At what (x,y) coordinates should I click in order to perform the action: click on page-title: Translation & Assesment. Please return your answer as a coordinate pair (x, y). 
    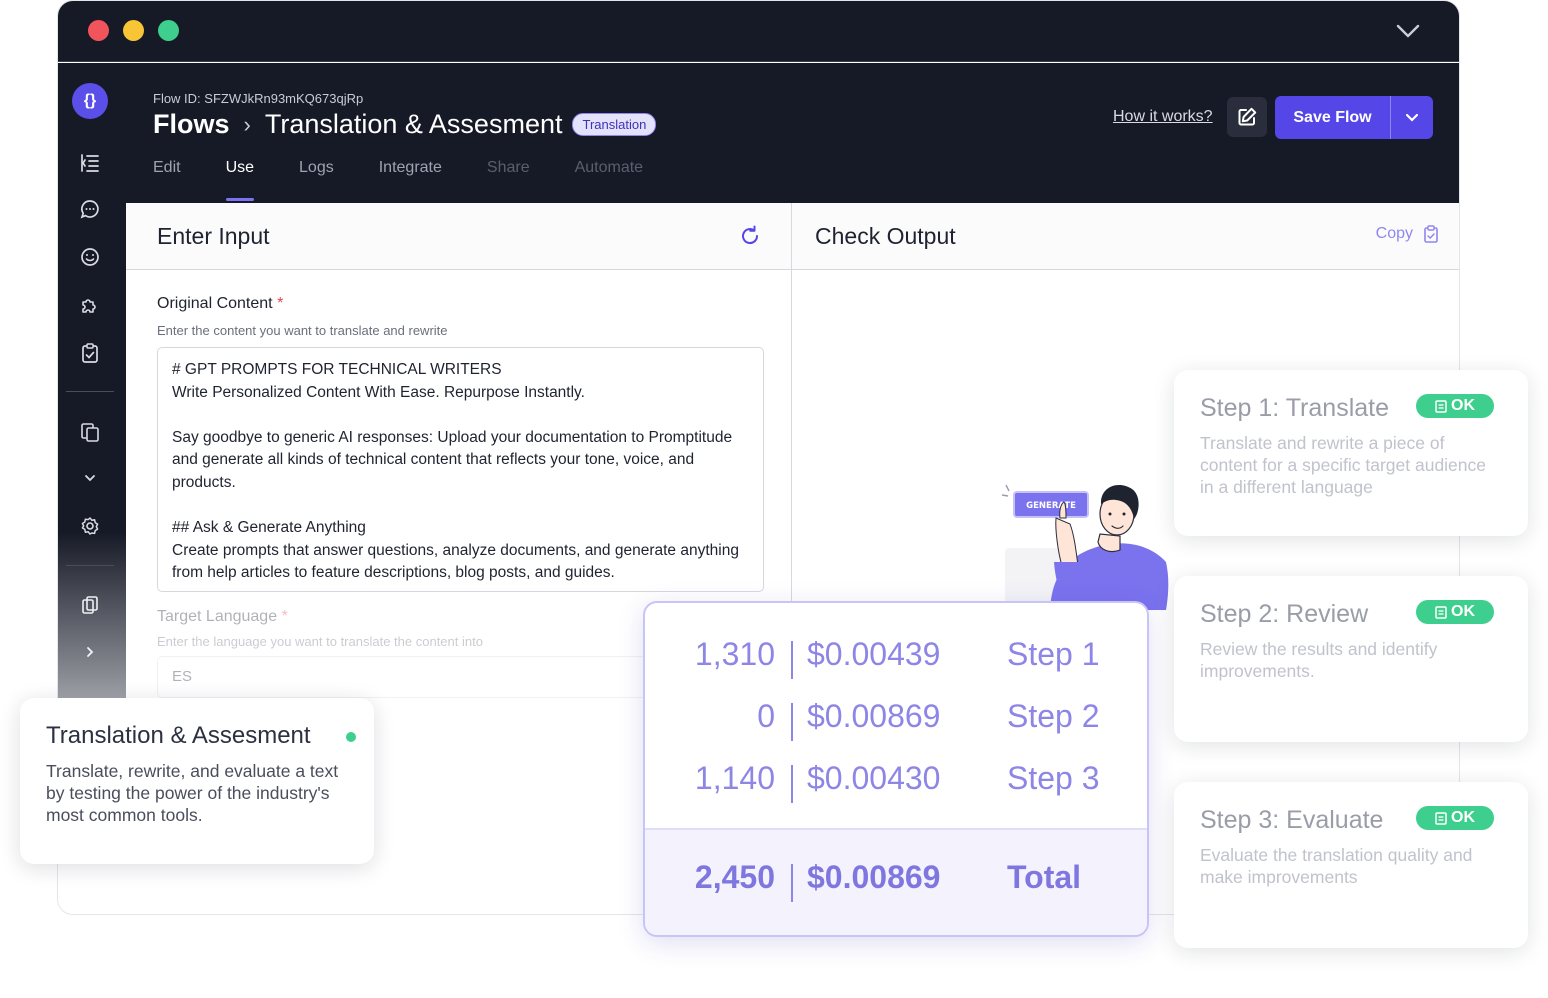
    Looking at the image, I should click on (413, 124).